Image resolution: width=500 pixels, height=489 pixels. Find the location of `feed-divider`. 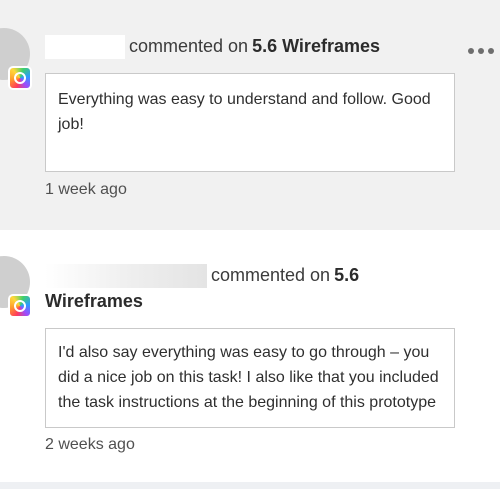

feed-divider is located at coordinates (250, 485).